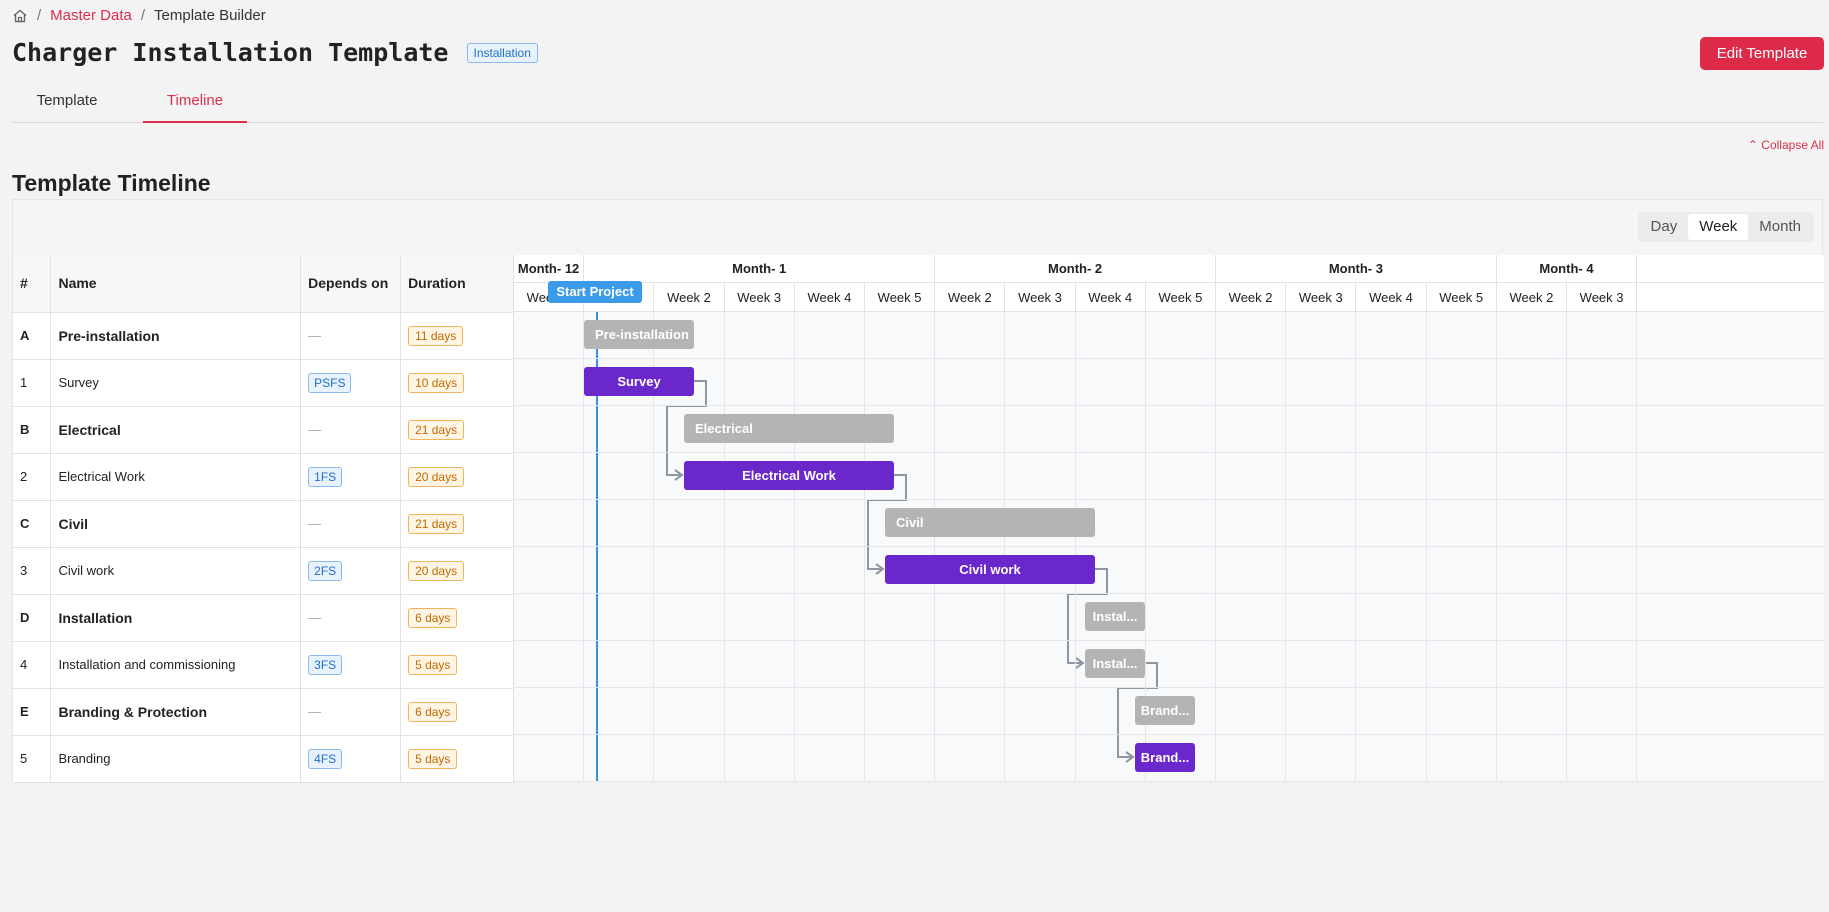 Image resolution: width=1829 pixels, height=912 pixels. I want to click on col-header-index: #, so click(32, 284).